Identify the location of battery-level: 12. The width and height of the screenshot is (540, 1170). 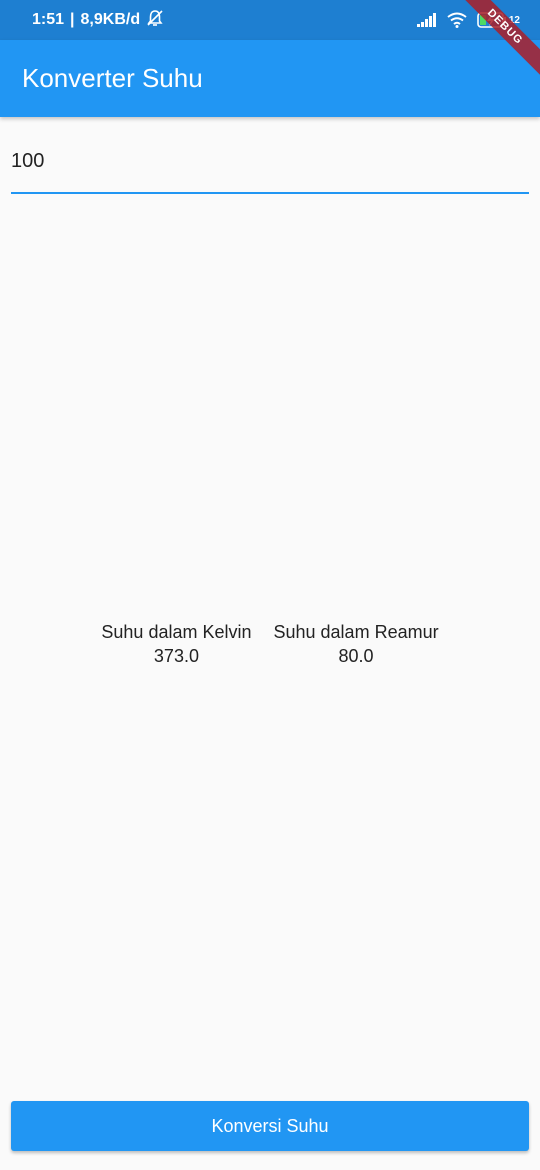
(514, 20).